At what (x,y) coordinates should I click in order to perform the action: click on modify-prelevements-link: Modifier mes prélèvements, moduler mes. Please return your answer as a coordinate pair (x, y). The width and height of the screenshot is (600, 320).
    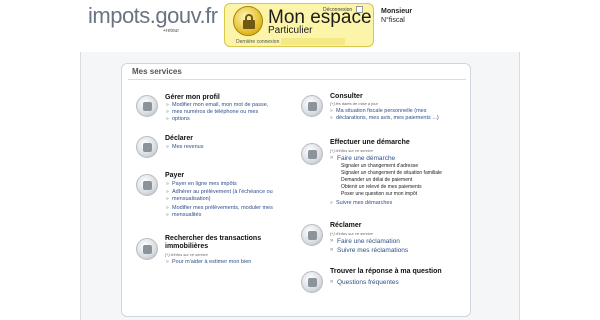
    Looking at the image, I should click on (219, 208).